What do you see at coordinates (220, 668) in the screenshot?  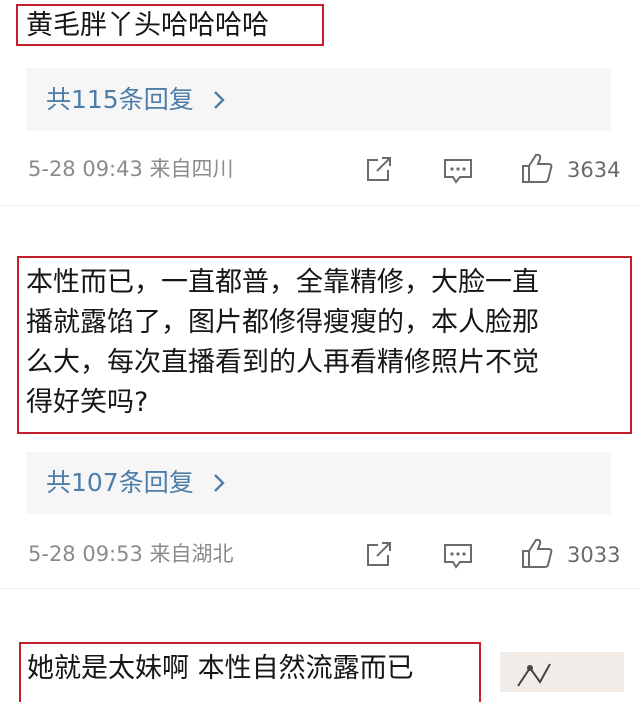 I see `comment-3-text: 她就是太妹啊 本性自然流露而已` at bounding box center [220, 668].